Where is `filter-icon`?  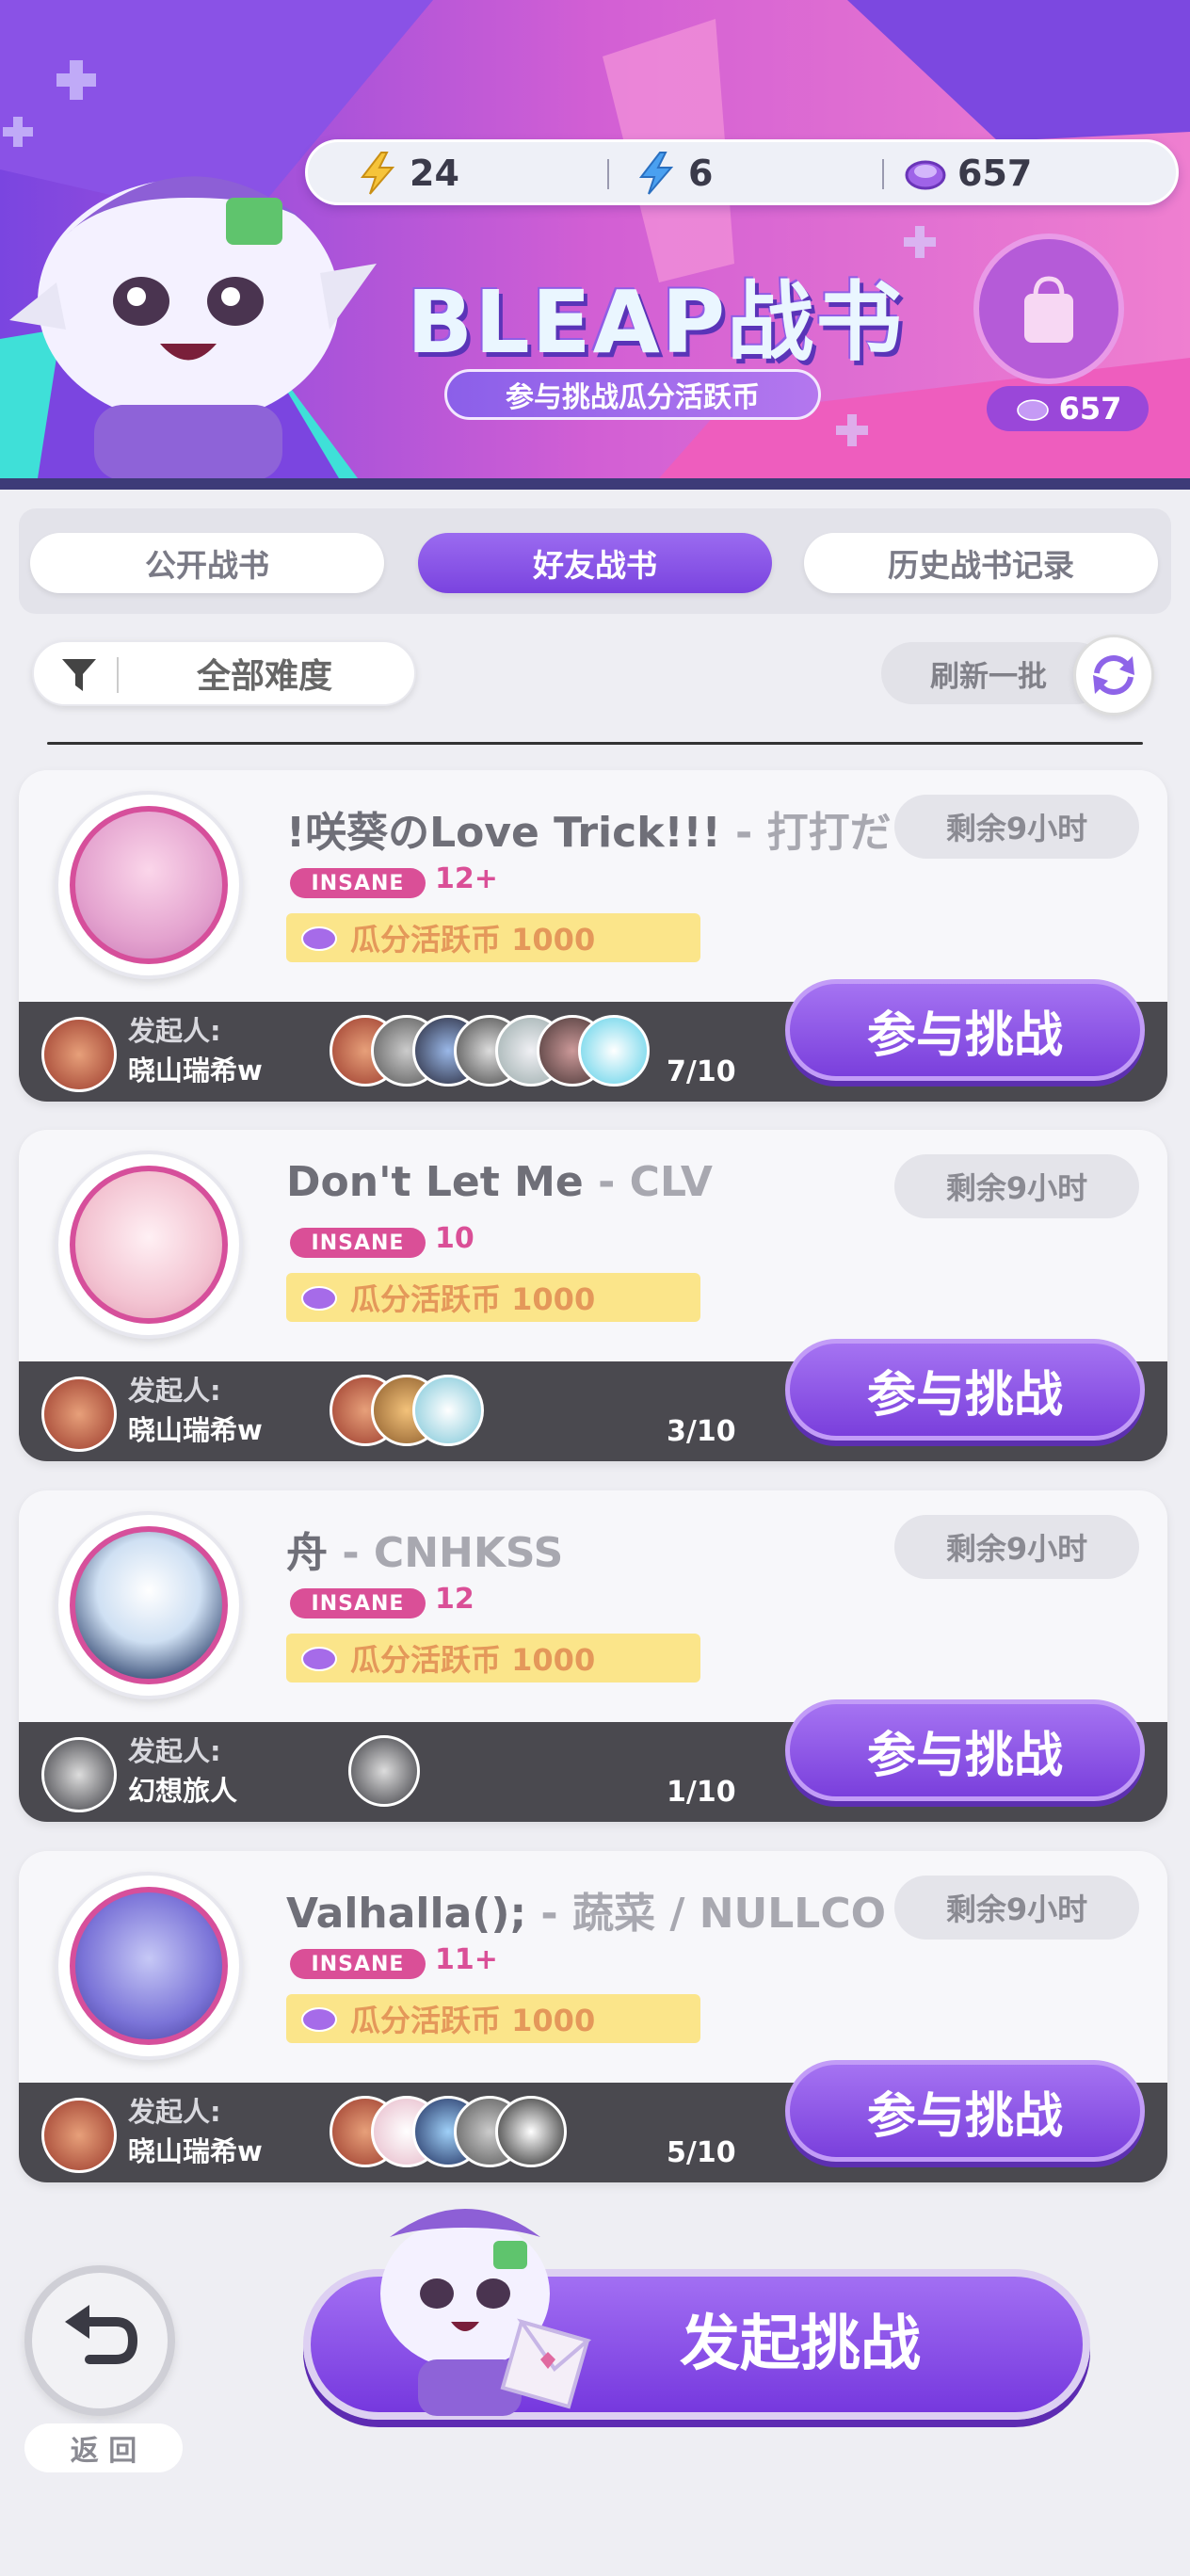
filter-icon is located at coordinates (79, 675).